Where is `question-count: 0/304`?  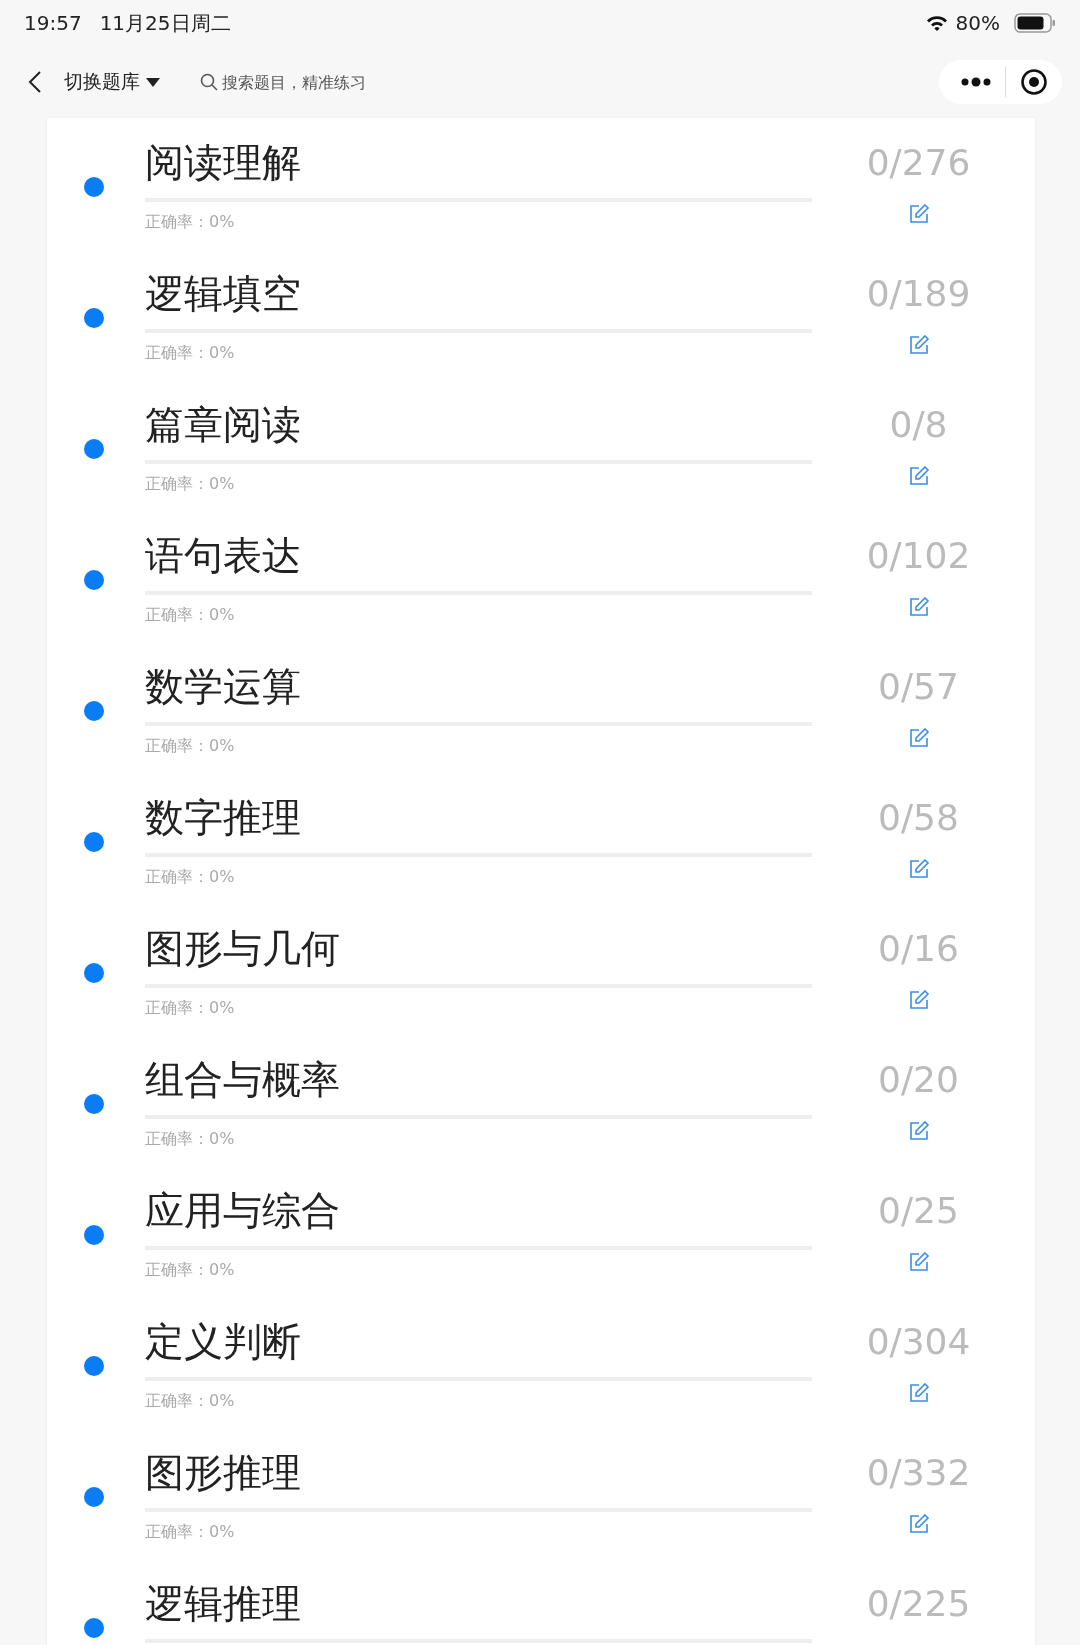
question-count: 0/304 is located at coordinates (918, 1342).